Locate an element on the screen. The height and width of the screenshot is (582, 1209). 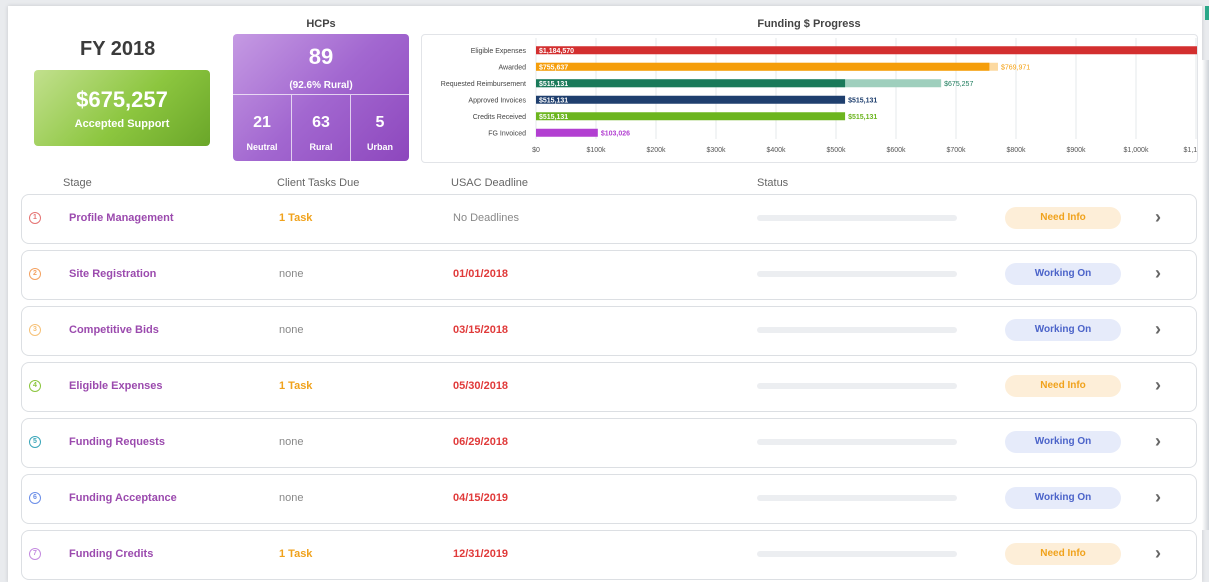
stage-number-icon: 5 is located at coordinates (35, 442).